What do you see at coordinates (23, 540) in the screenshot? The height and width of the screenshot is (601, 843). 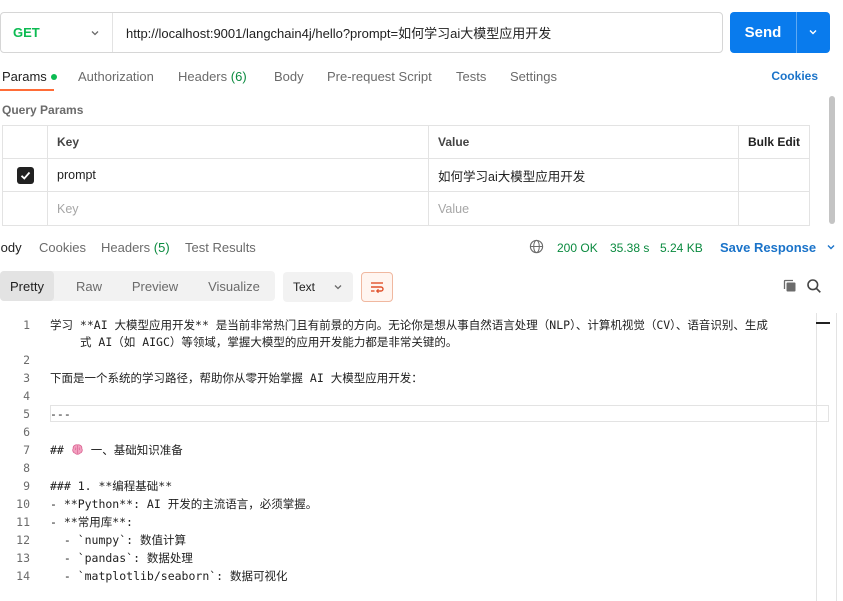 I see `line-number: 12` at bounding box center [23, 540].